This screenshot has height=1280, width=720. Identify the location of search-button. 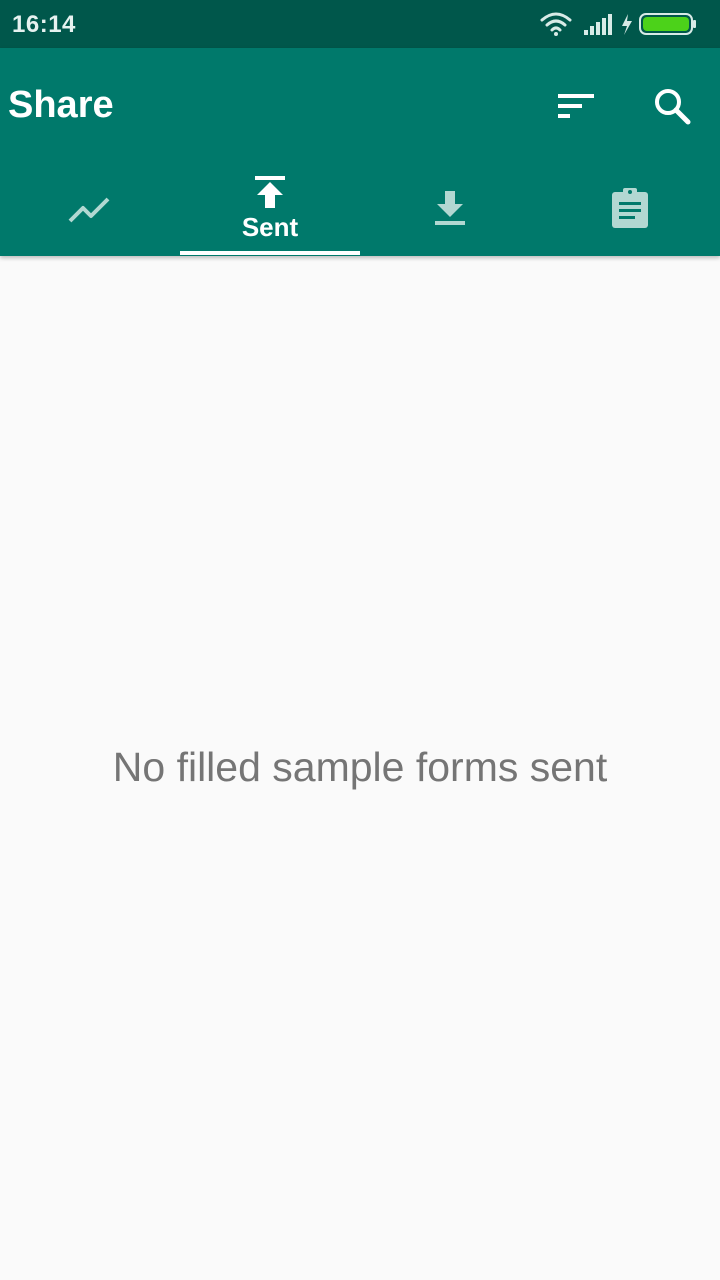
(672, 106).